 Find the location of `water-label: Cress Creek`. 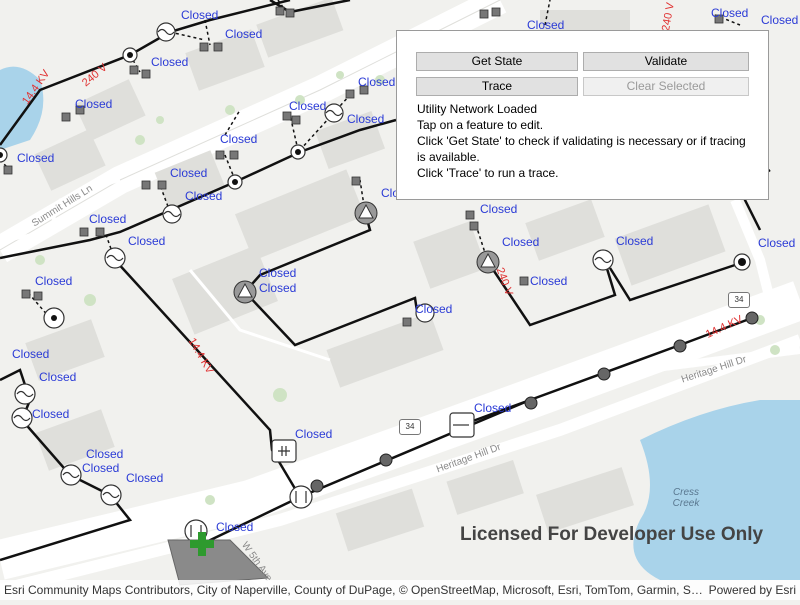

water-label: Cress Creek is located at coordinates (686, 498).